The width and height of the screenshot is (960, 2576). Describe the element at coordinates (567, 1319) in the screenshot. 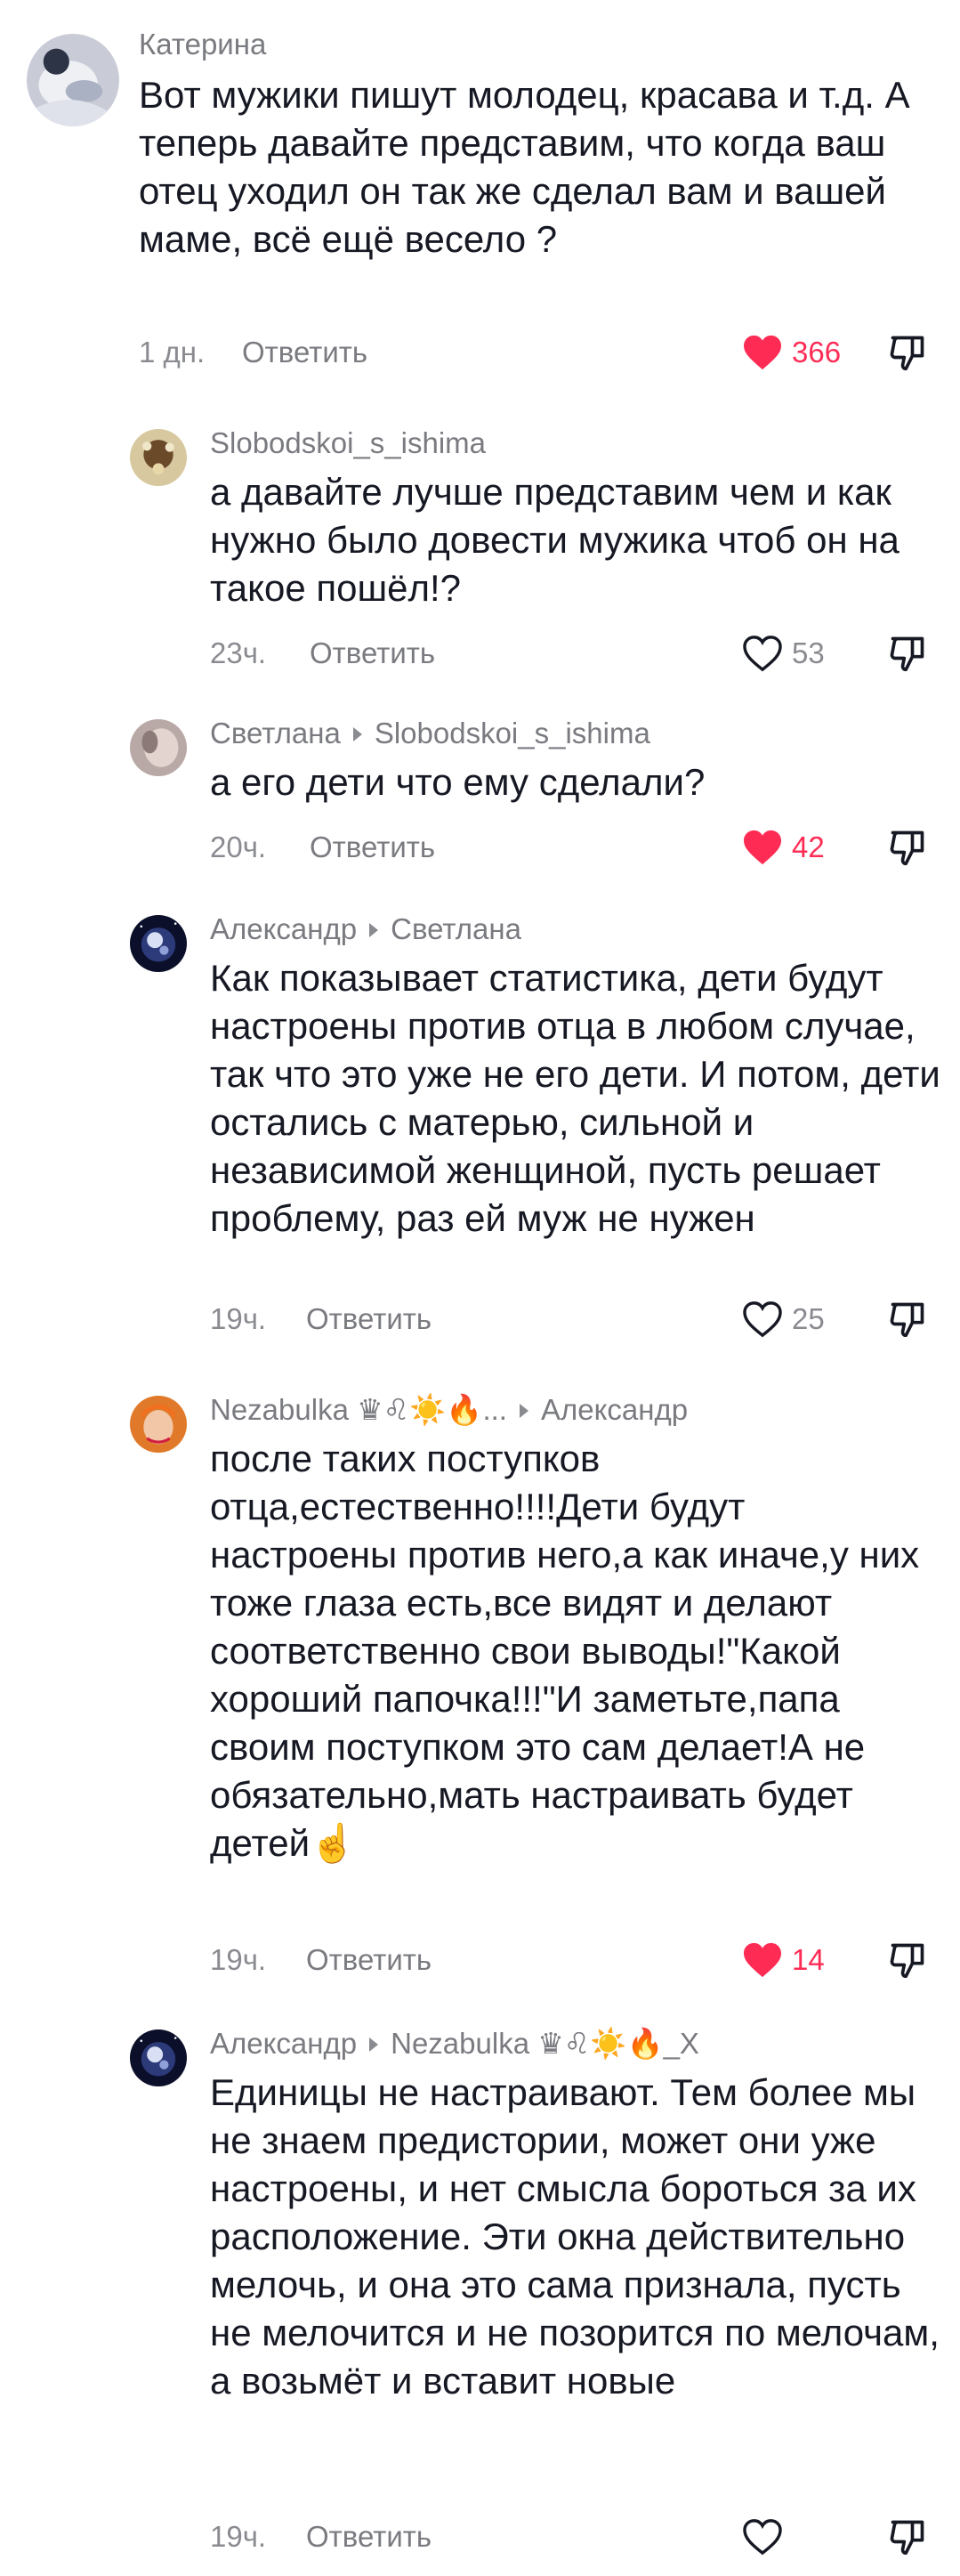

I see `comment-meta: 19ч. Ответить 25` at that location.